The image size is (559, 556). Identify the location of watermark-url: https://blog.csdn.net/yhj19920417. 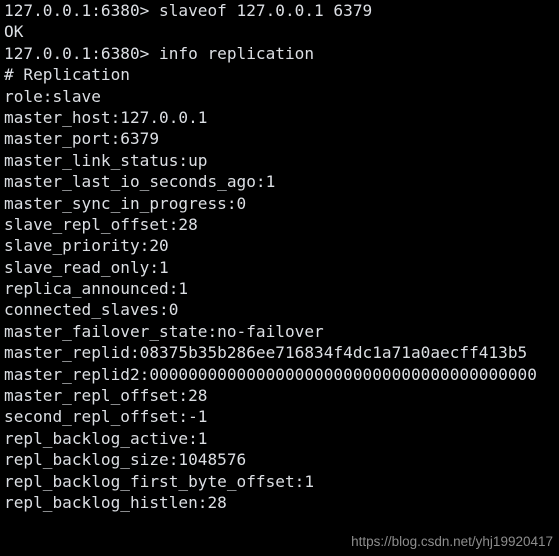
(452, 541).